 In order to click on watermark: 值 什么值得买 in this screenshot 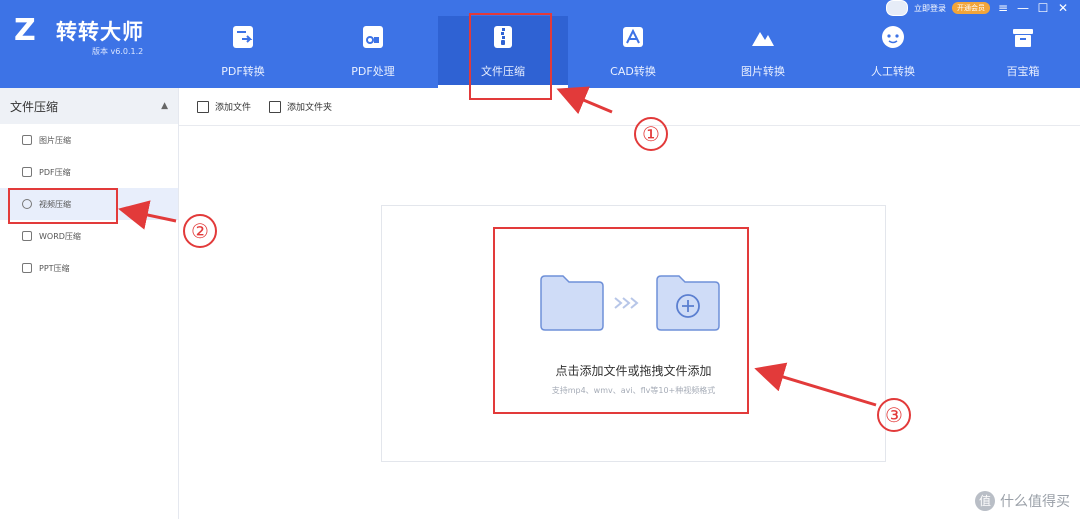, I will do `click(1022, 501)`.